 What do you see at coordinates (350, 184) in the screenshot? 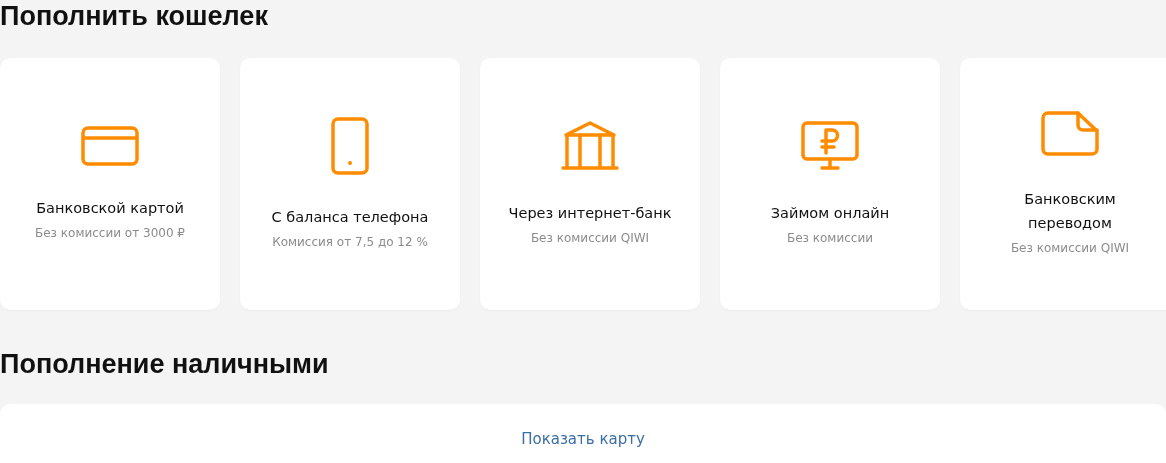
I see `payment-method-card: С баланса телефона Комиссия от 7,5 до 12 %` at bounding box center [350, 184].